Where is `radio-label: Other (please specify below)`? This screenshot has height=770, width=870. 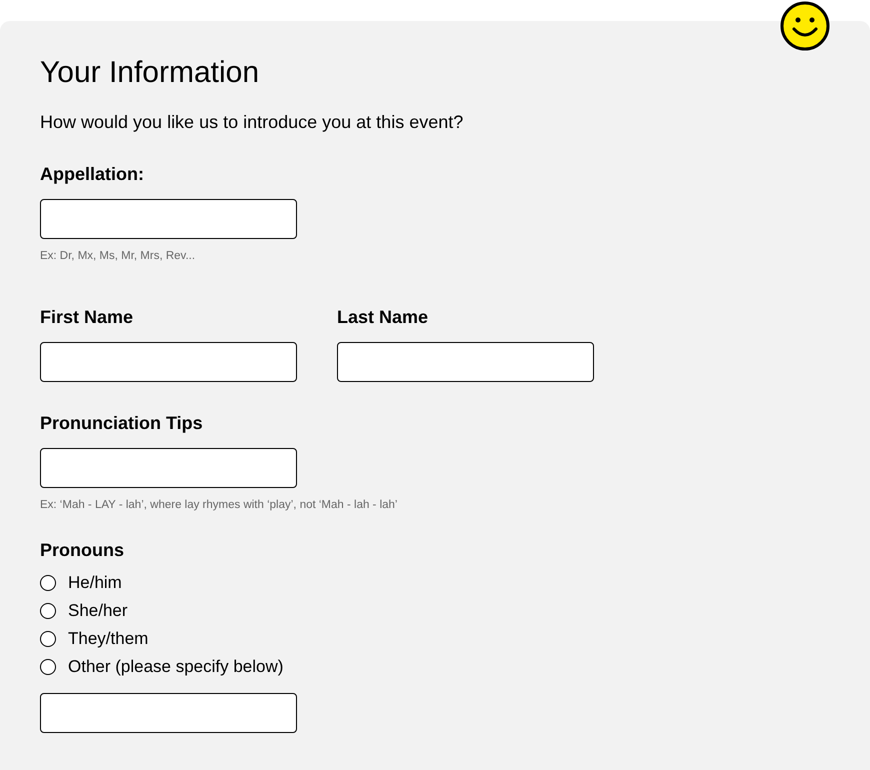 radio-label: Other (please specify below) is located at coordinates (176, 667).